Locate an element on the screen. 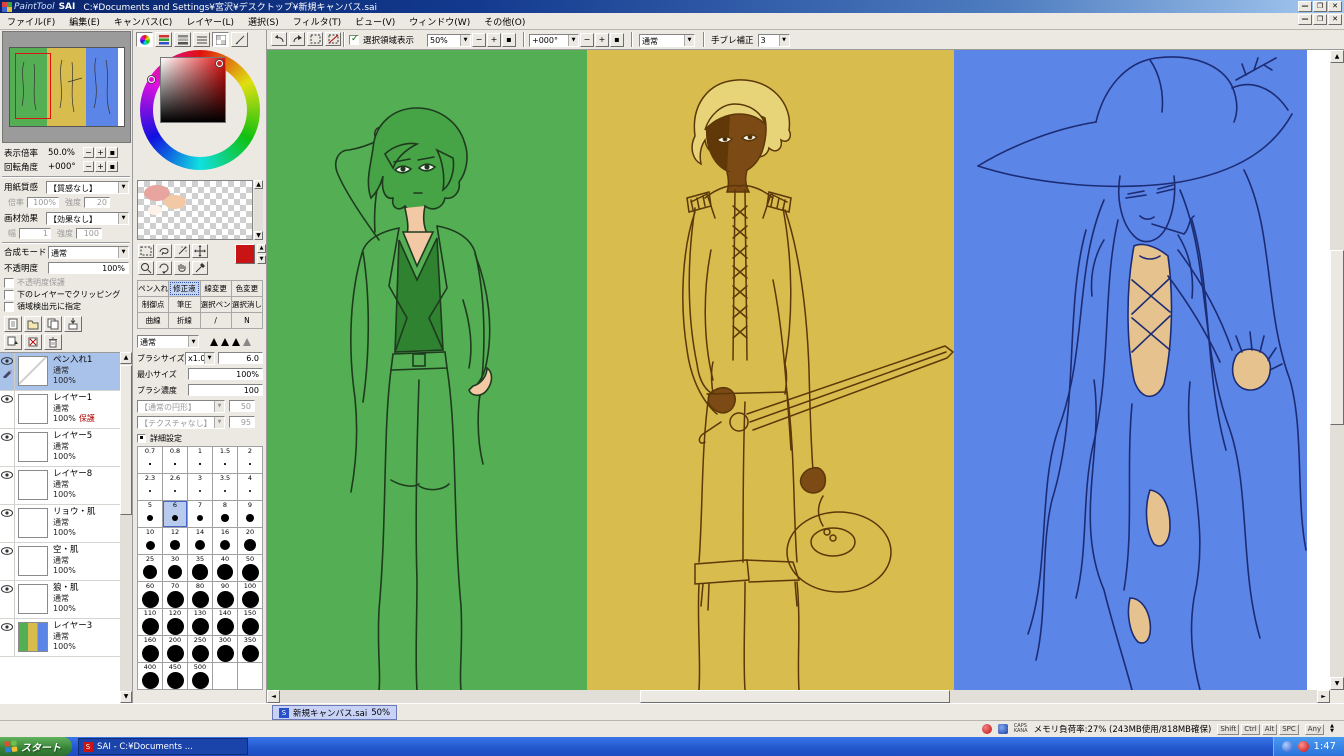 The image size is (1344, 756). brush-size-cell: 3 is located at coordinates (200, 487).